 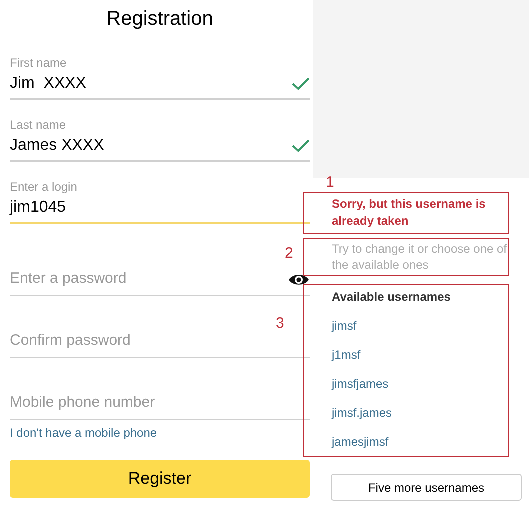 I want to click on text-field: jim1045, so click(x=160, y=209).